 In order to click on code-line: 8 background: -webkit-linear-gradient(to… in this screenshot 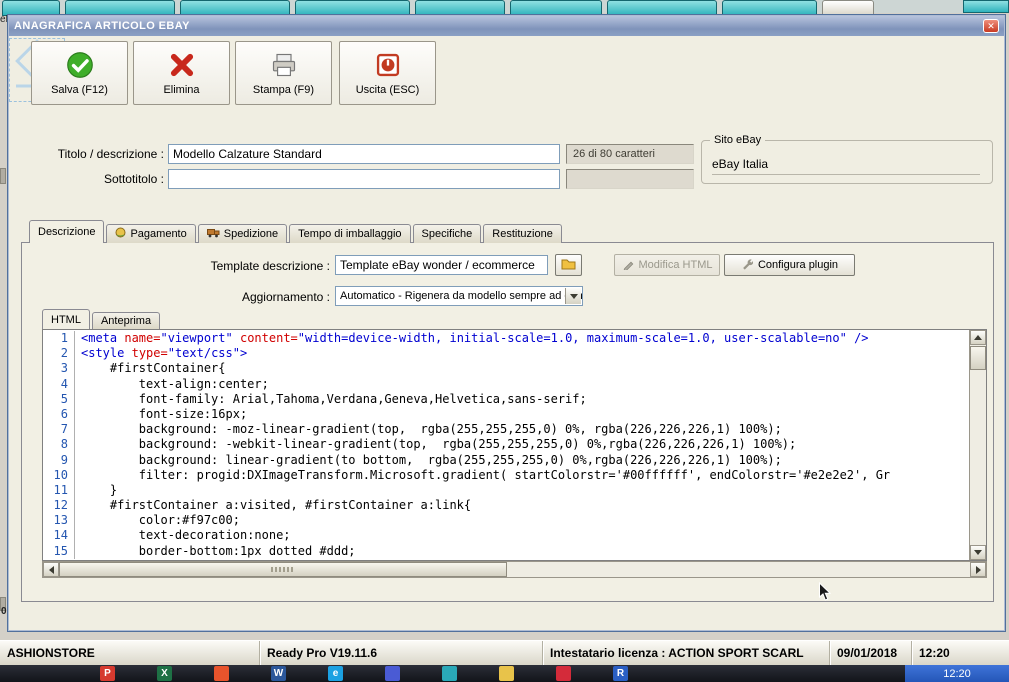, I will do `click(506, 445)`.